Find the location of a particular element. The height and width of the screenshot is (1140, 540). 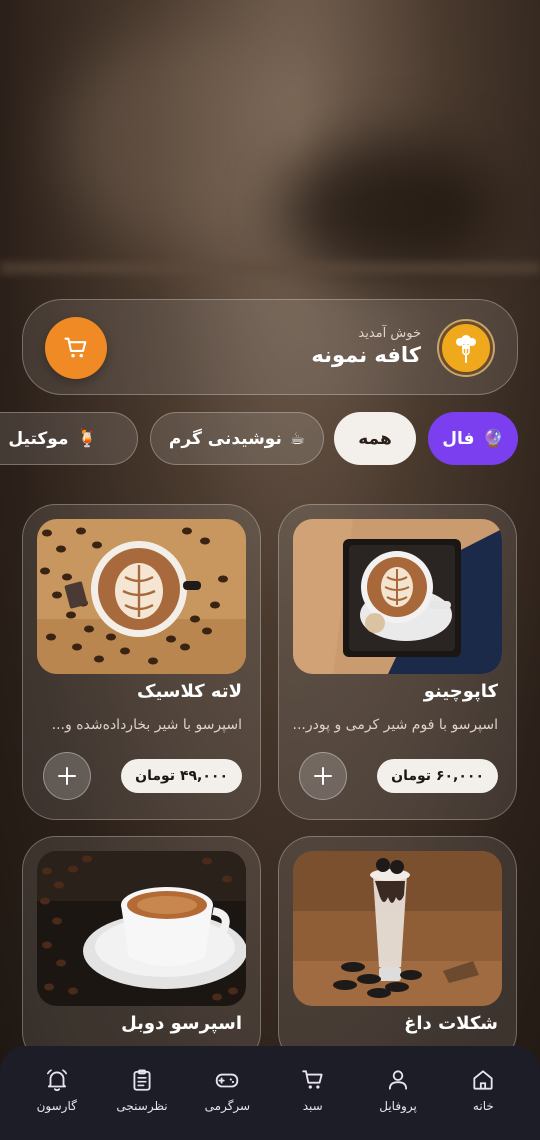

cafe-header: خوش آمدید کافه نمونه is located at coordinates (270, 347).